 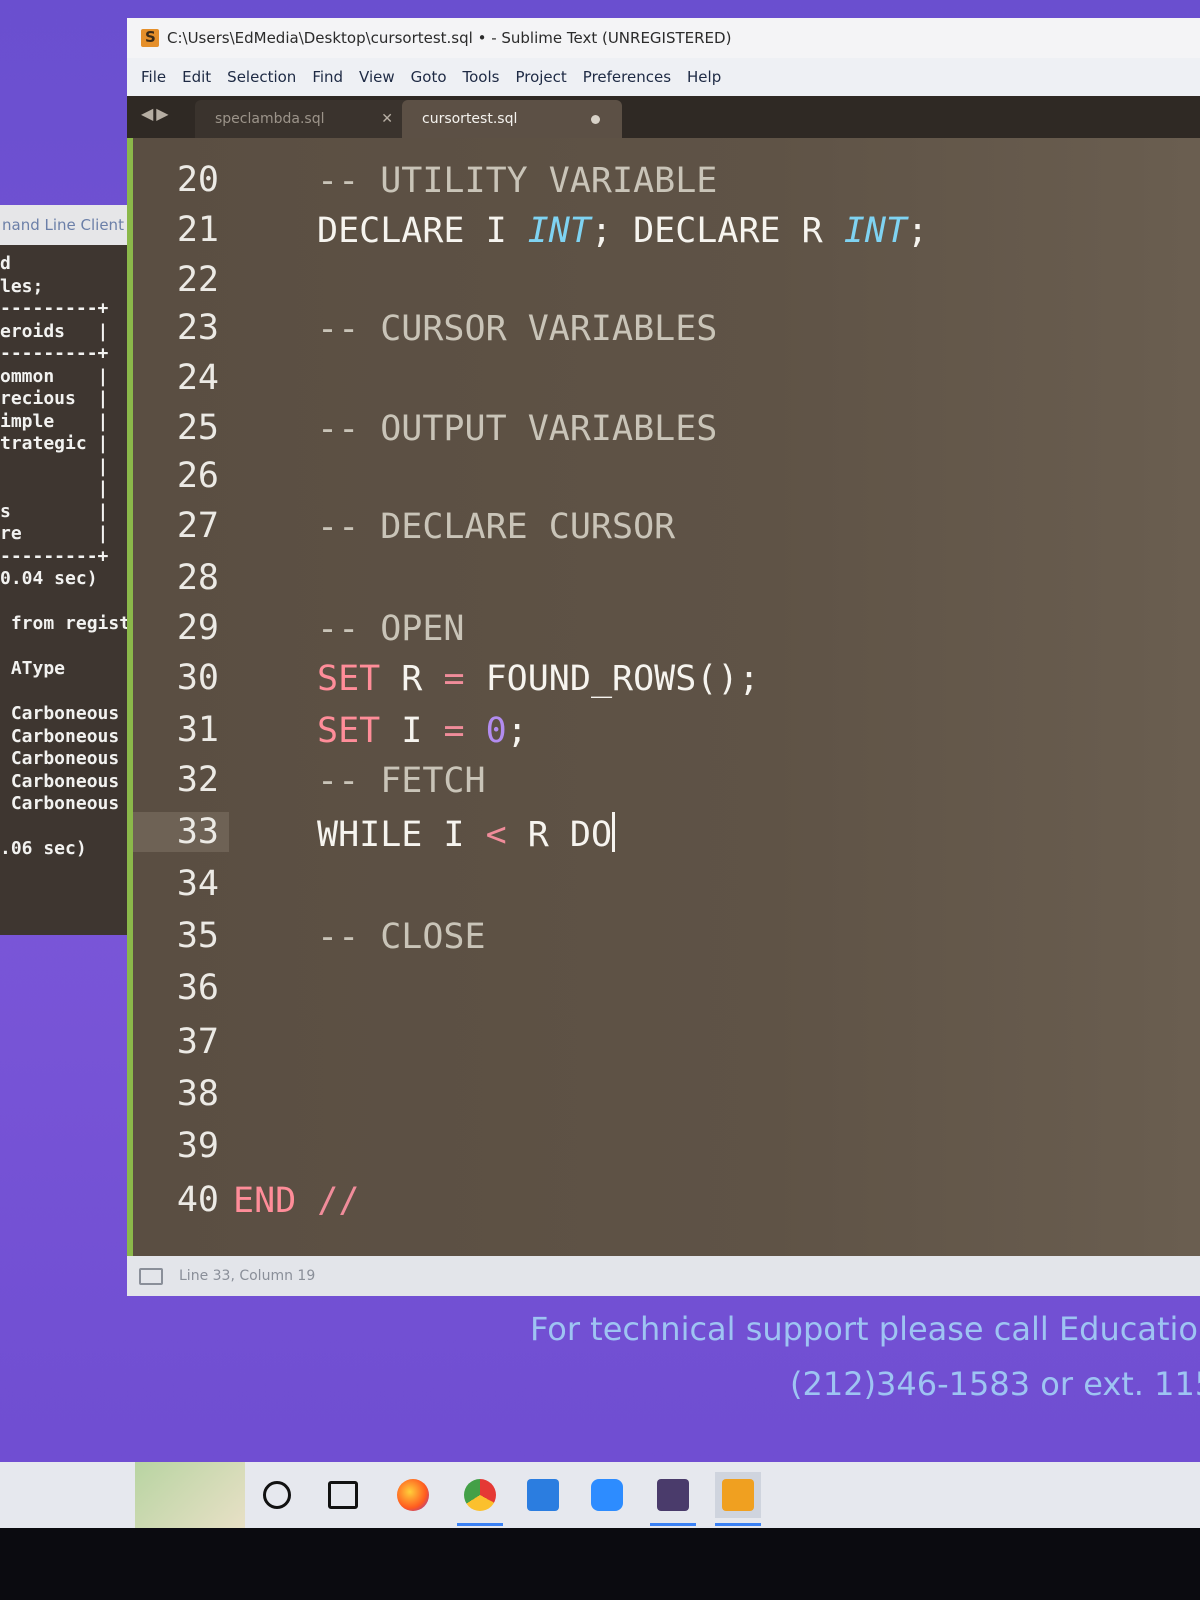 What do you see at coordinates (401, 781) in the screenshot?
I see `code-line-32: -- FETCH` at bounding box center [401, 781].